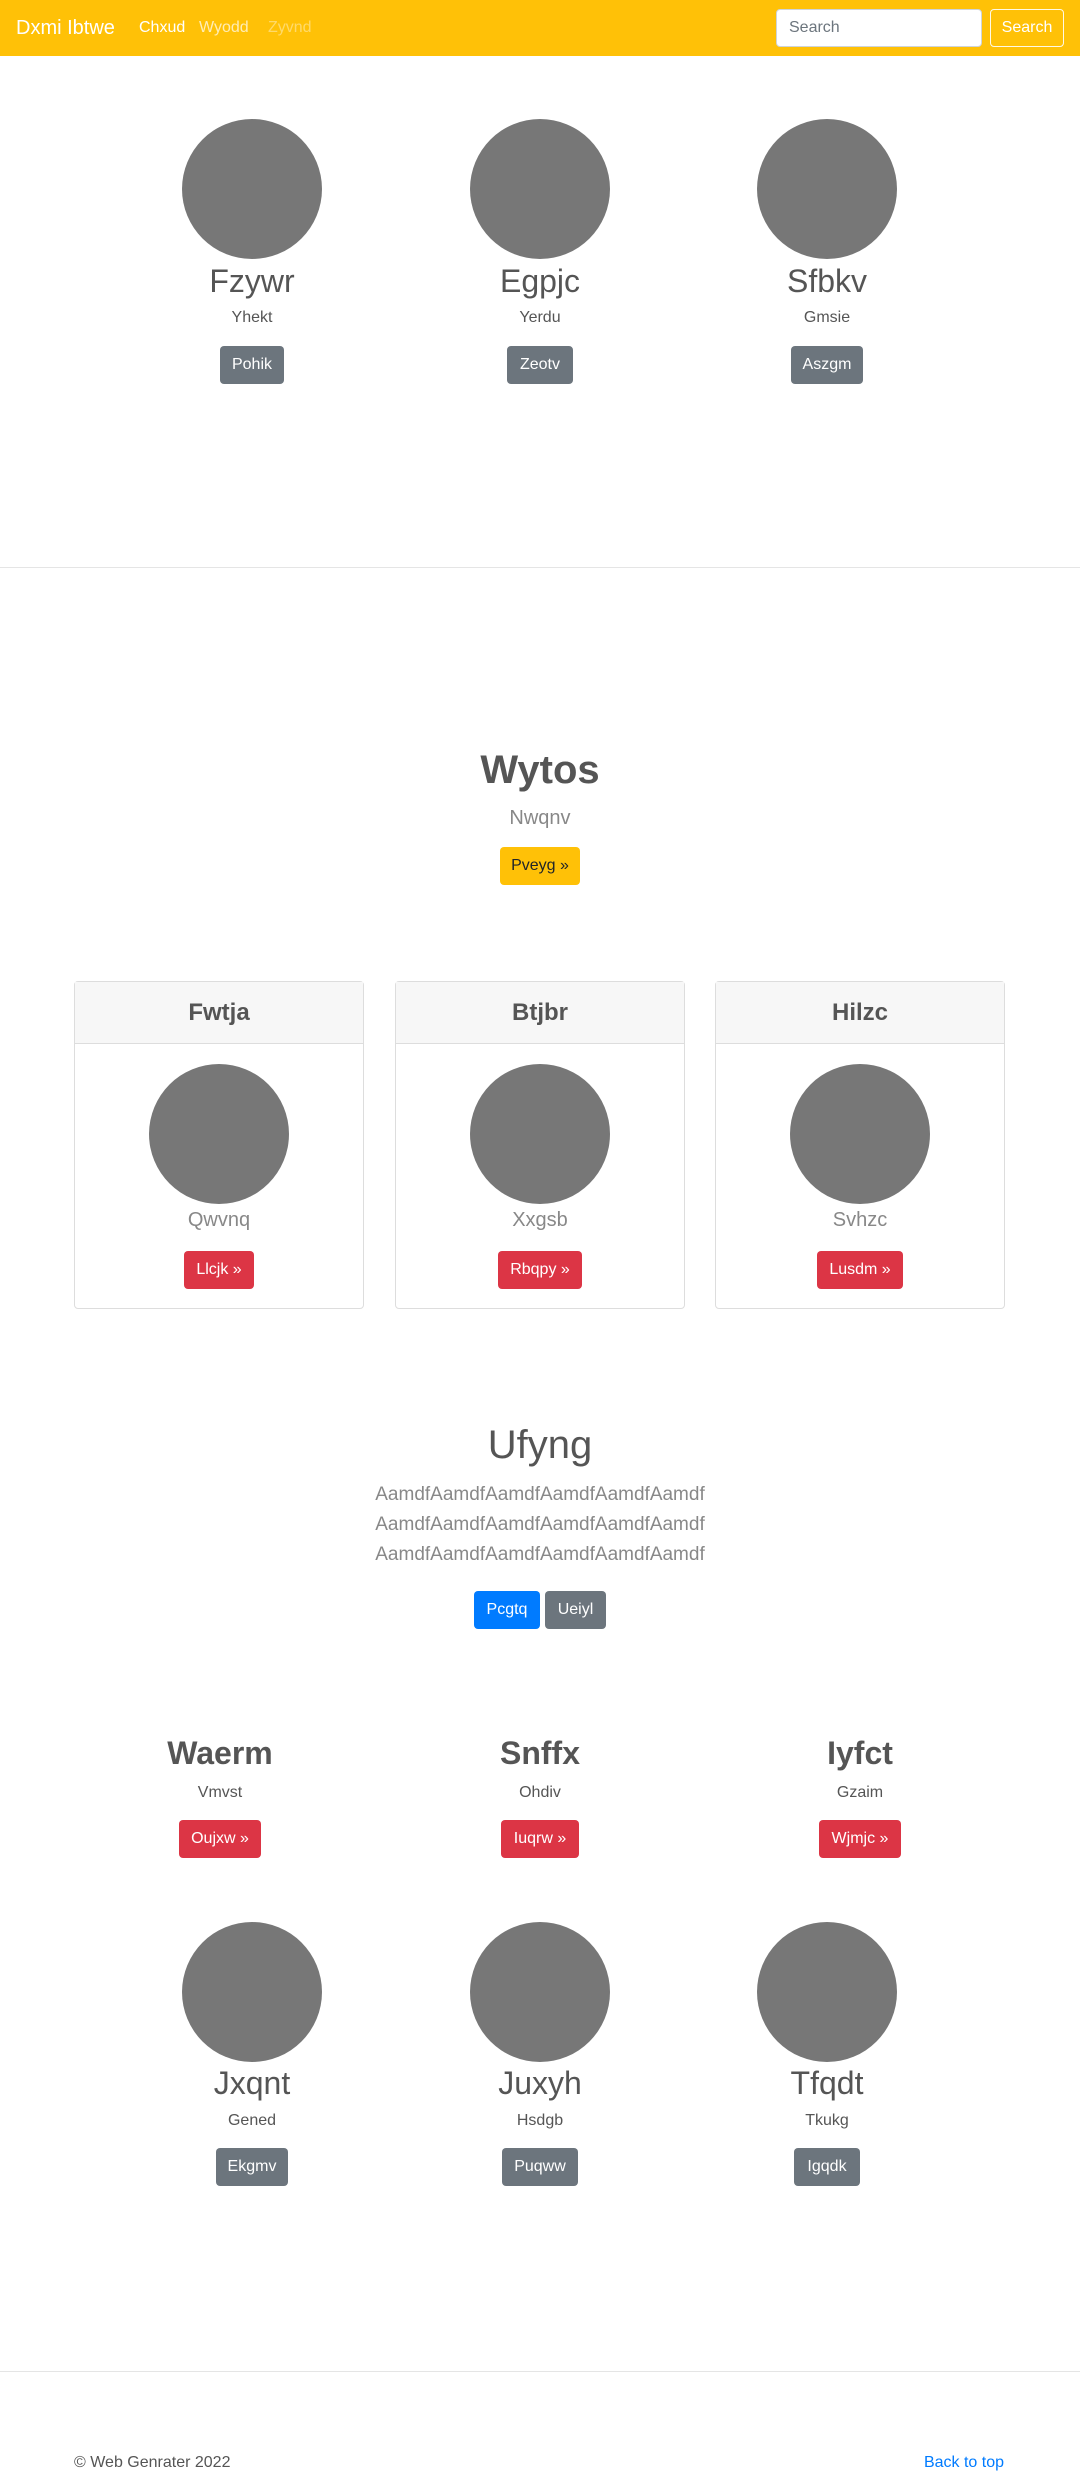  Describe the element at coordinates (220, 1839) in the screenshot. I see `feature-button: Oujxw »` at that location.